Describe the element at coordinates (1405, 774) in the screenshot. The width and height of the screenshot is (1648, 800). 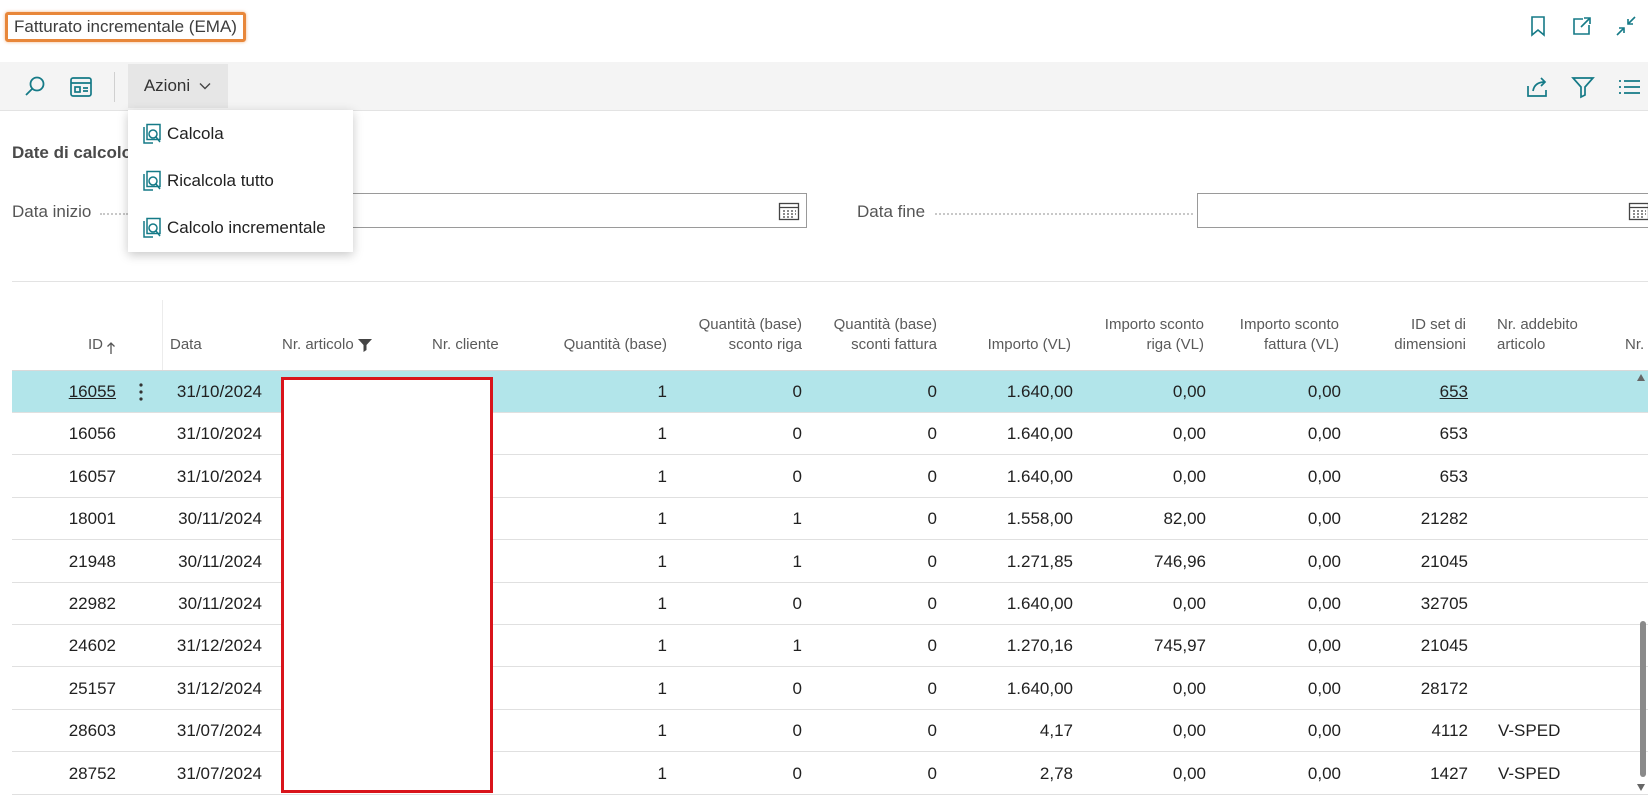
I see `cell-id-set-dimensioni: 1427` at that location.